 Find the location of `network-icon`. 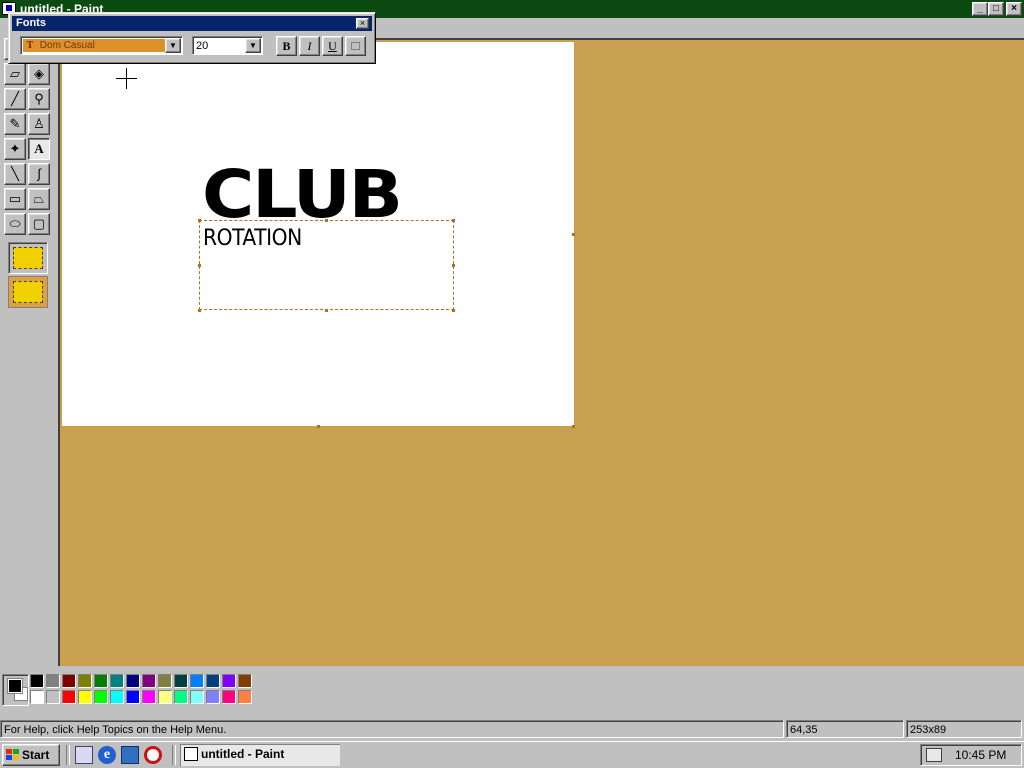

network-icon is located at coordinates (130, 755).